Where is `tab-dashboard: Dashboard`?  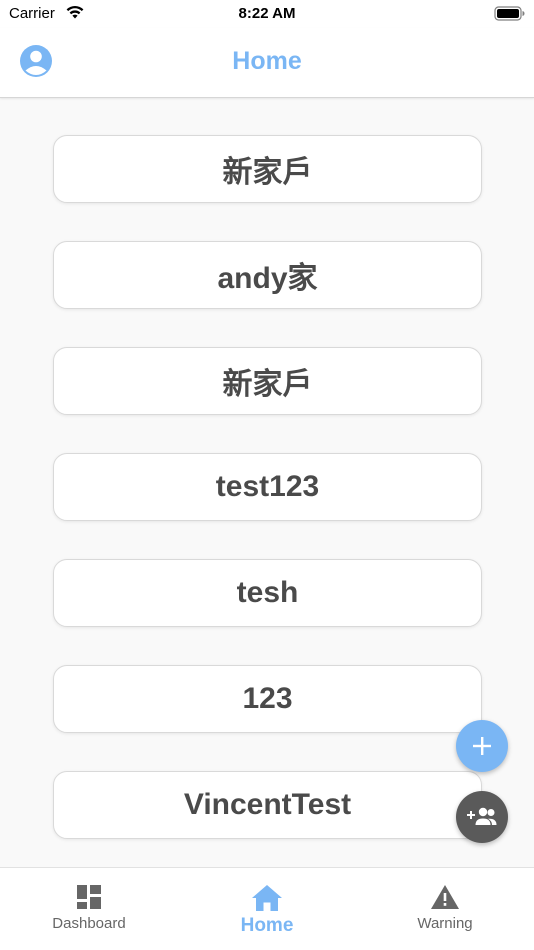
tab-dashboard: Dashboard is located at coordinates (89, 909).